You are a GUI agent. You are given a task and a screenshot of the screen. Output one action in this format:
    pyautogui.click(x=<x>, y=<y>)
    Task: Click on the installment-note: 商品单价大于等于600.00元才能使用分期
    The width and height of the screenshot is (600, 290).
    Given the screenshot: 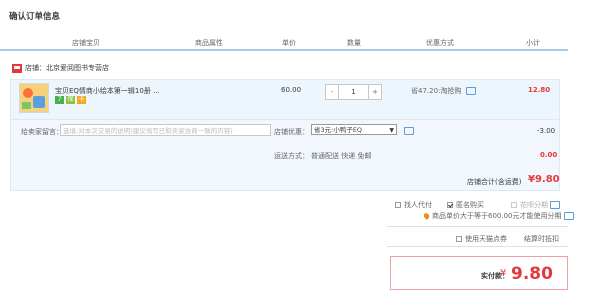 What is the action you would take?
    pyautogui.click(x=498, y=216)
    